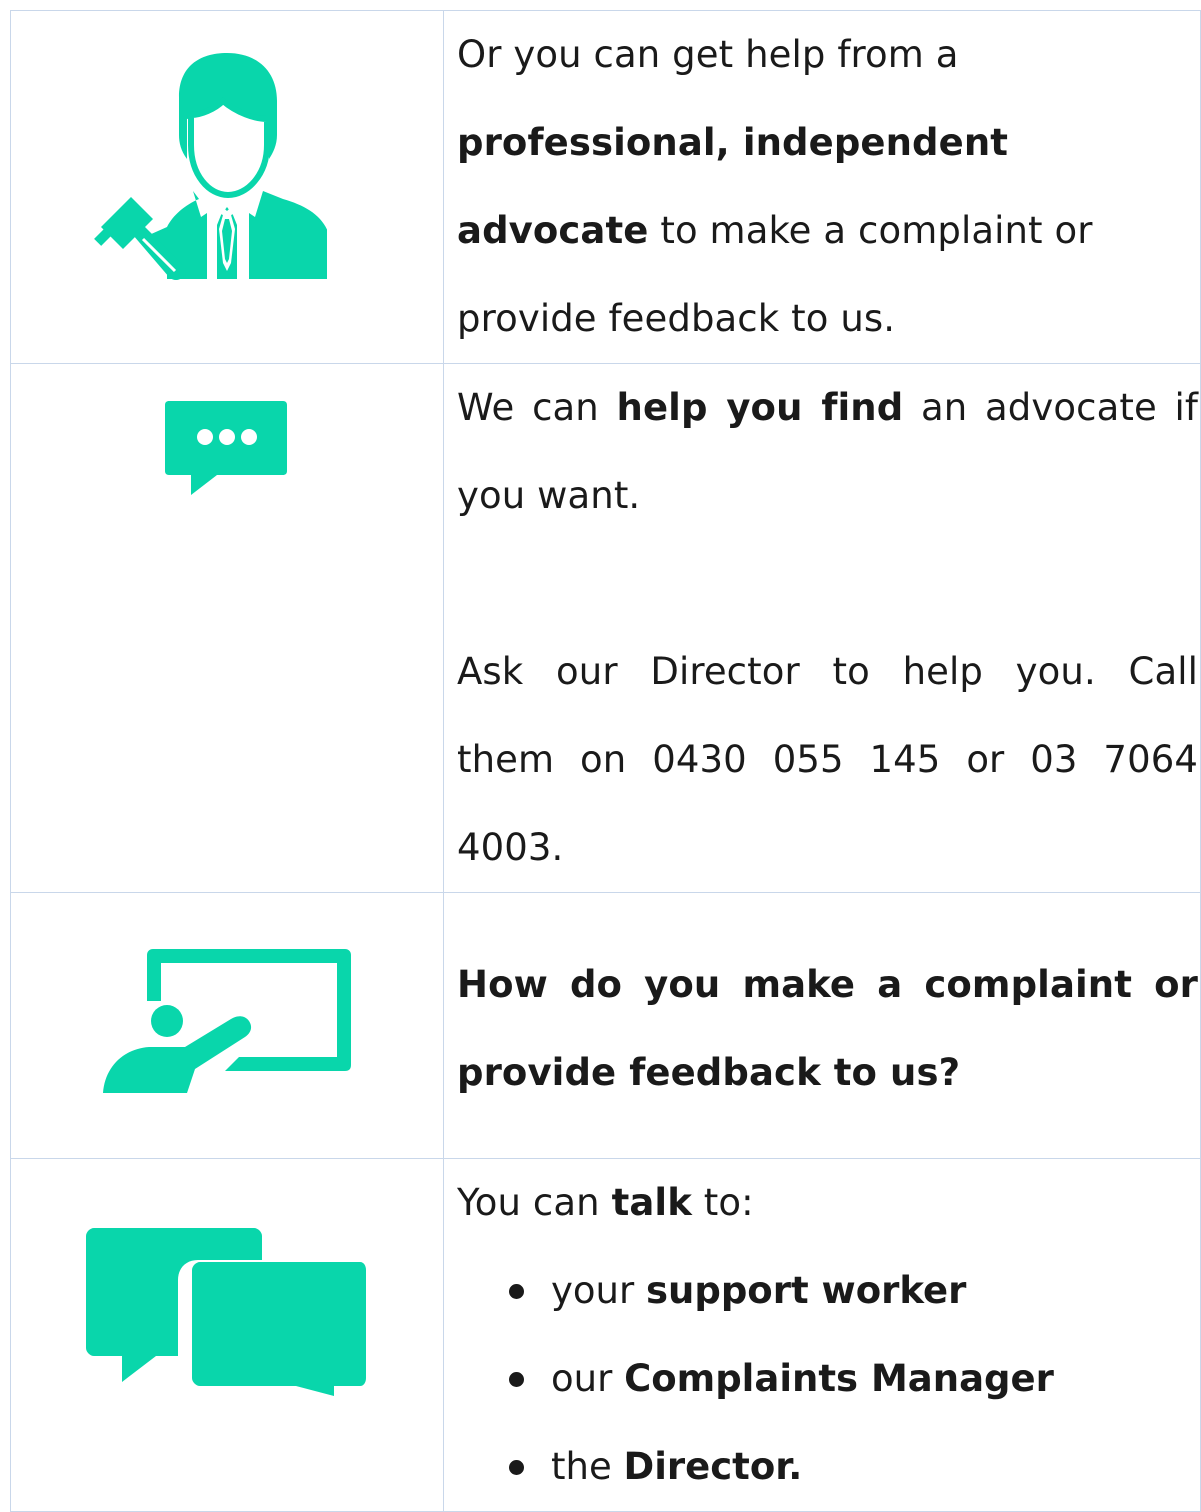  Describe the element at coordinates (827, 671) in the screenshot. I see `text-line: Ask our Director to help you. Call` at that location.